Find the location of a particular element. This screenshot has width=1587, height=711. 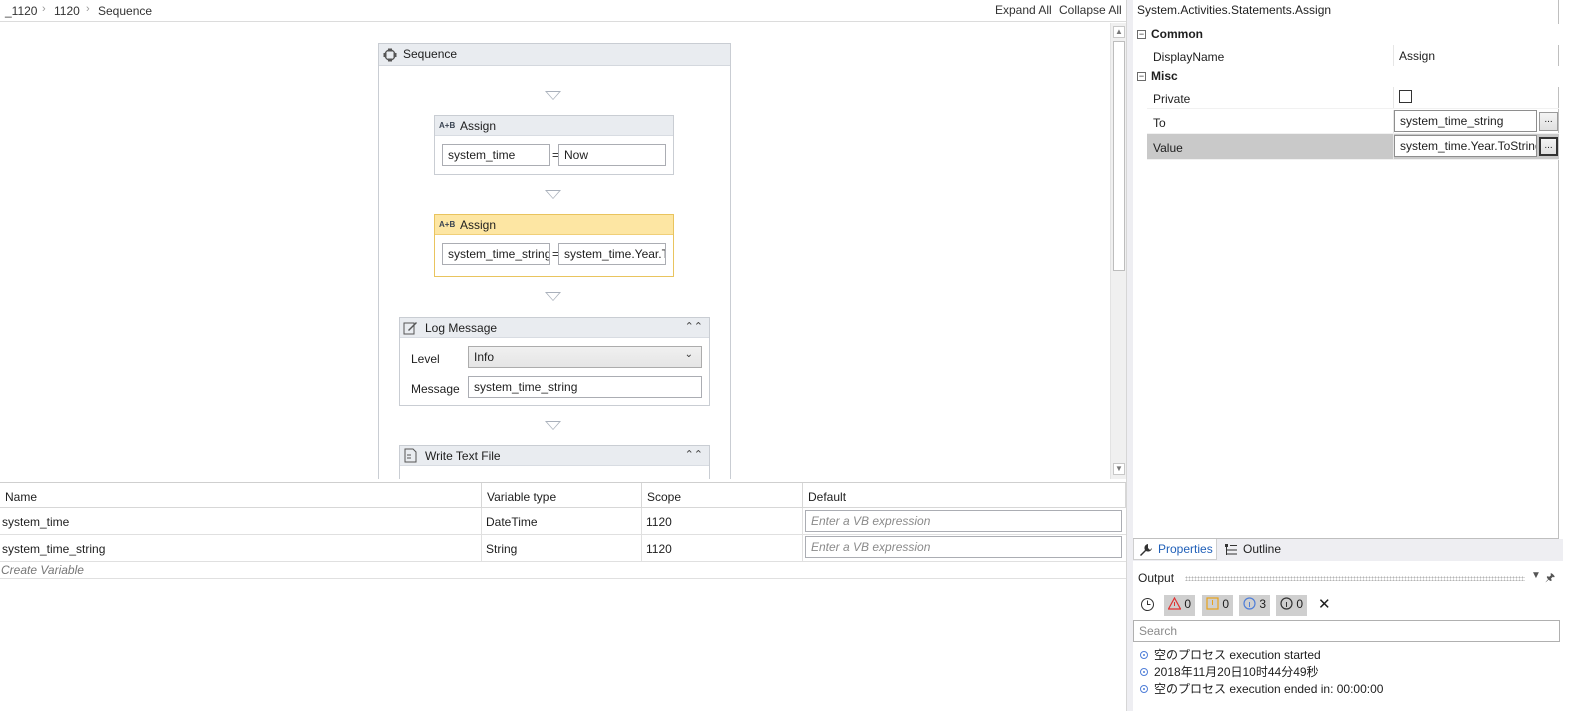

output-search-input: Search is located at coordinates (1346, 631).